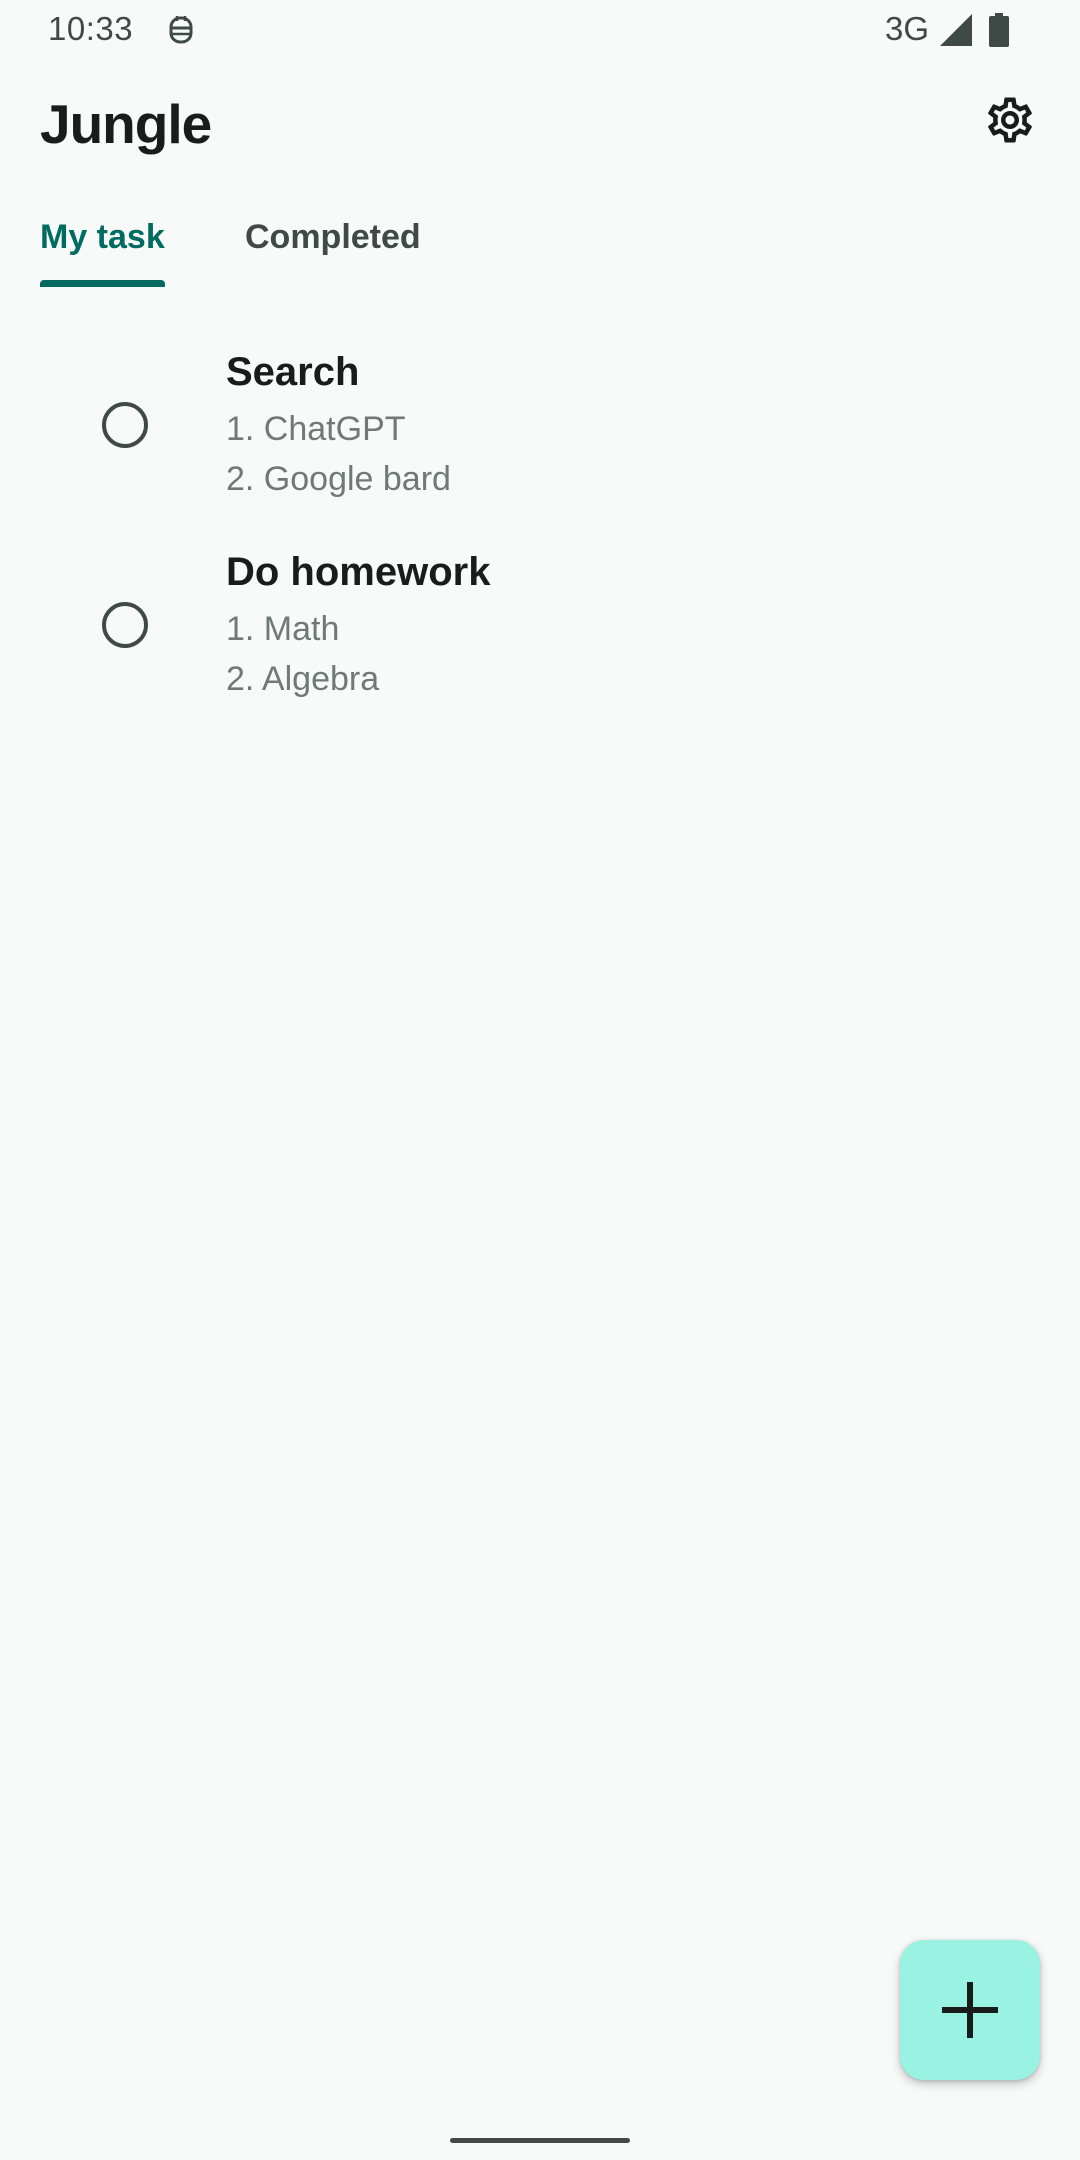 This screenshot has width=1080, height=2160. Describe the element at coordinates (907, 28) in the screenshot. I see `network-type: 3G` at that location.